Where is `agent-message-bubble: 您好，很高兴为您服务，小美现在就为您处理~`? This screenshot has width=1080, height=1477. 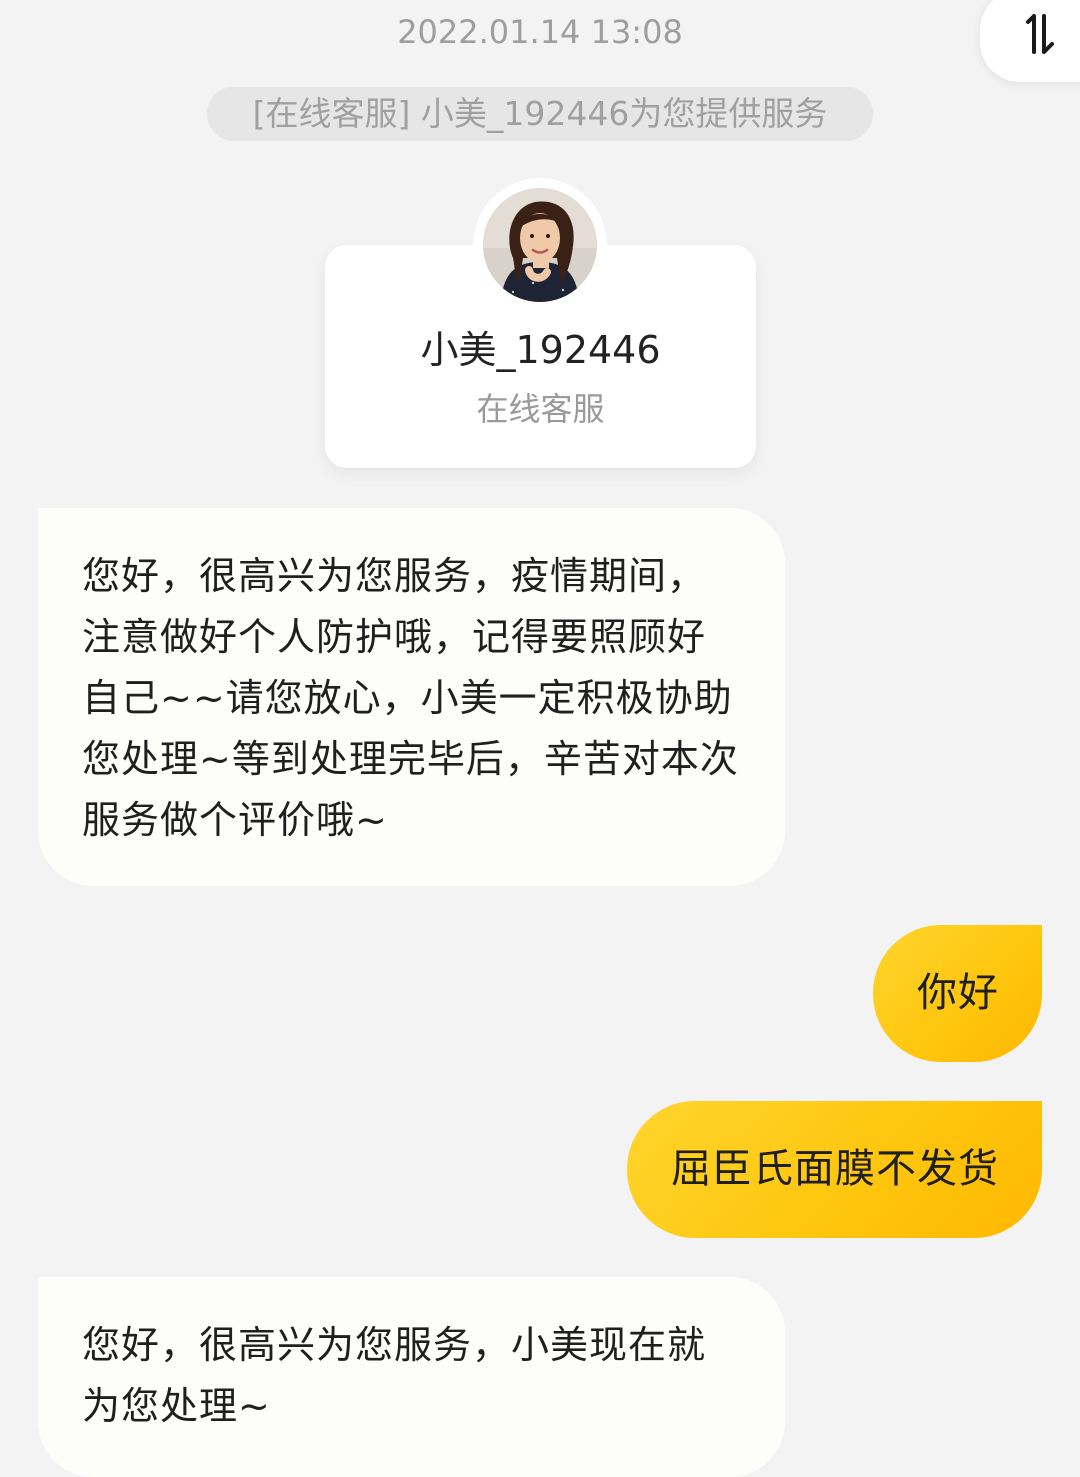 agent-message-bubble: 您好，很高兴为您服务，小美现在就为您处理~ is located at coordinates (411, 1377).